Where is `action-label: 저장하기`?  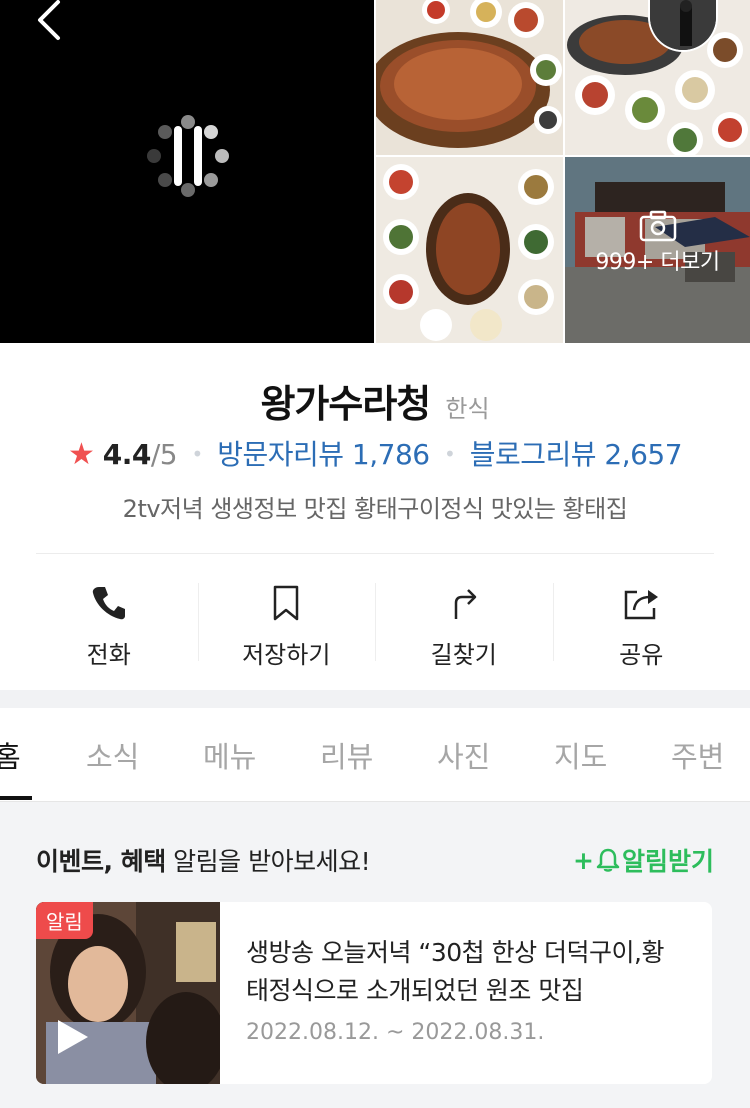 action-label: 저장하기 is located at coordinates (286, 655).